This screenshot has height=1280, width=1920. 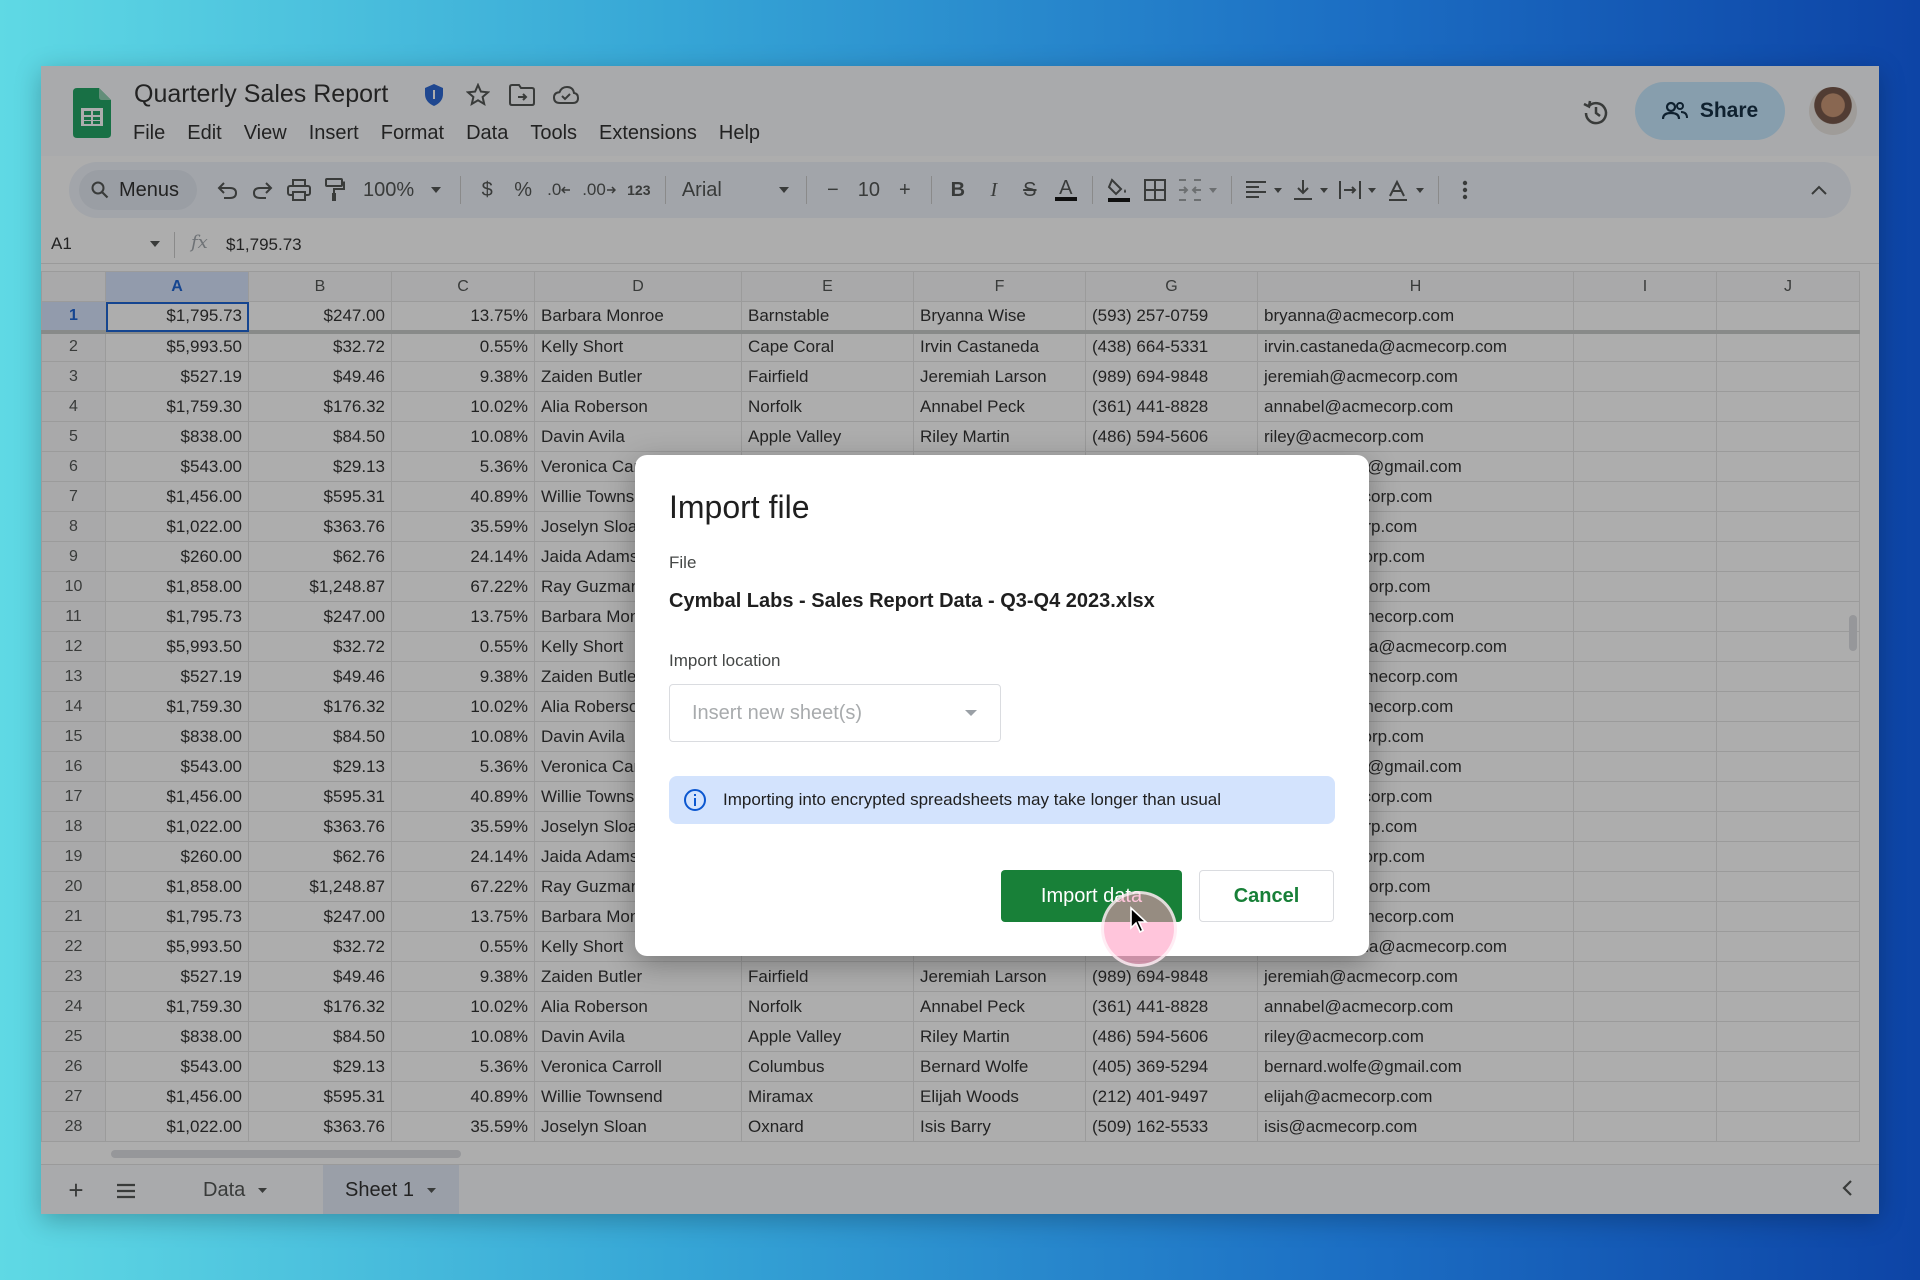 I want to click on import-location-label: Import location, so click(x=725, y=660).